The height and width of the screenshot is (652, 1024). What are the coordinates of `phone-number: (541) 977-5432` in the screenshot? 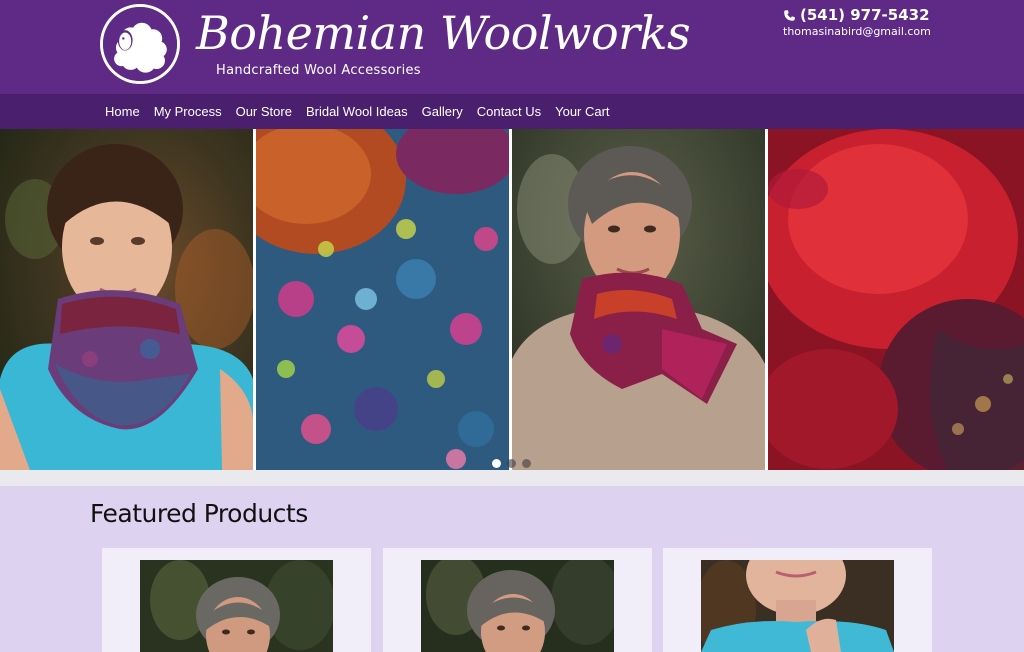 It's located at (865, 15).